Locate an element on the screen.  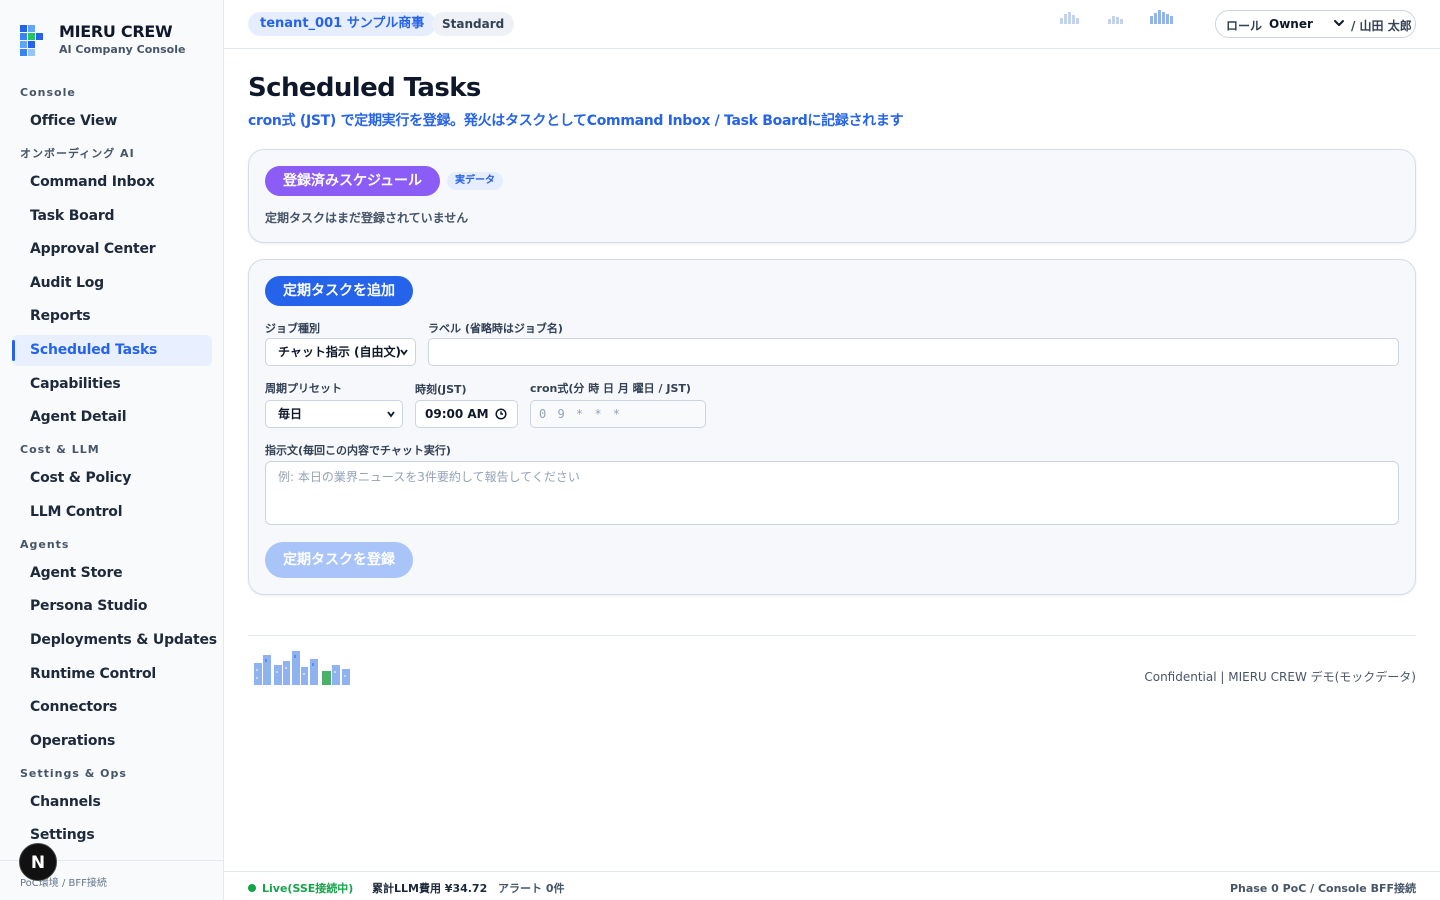
preset-value: 毎日 is located at coordinates (290, 414).